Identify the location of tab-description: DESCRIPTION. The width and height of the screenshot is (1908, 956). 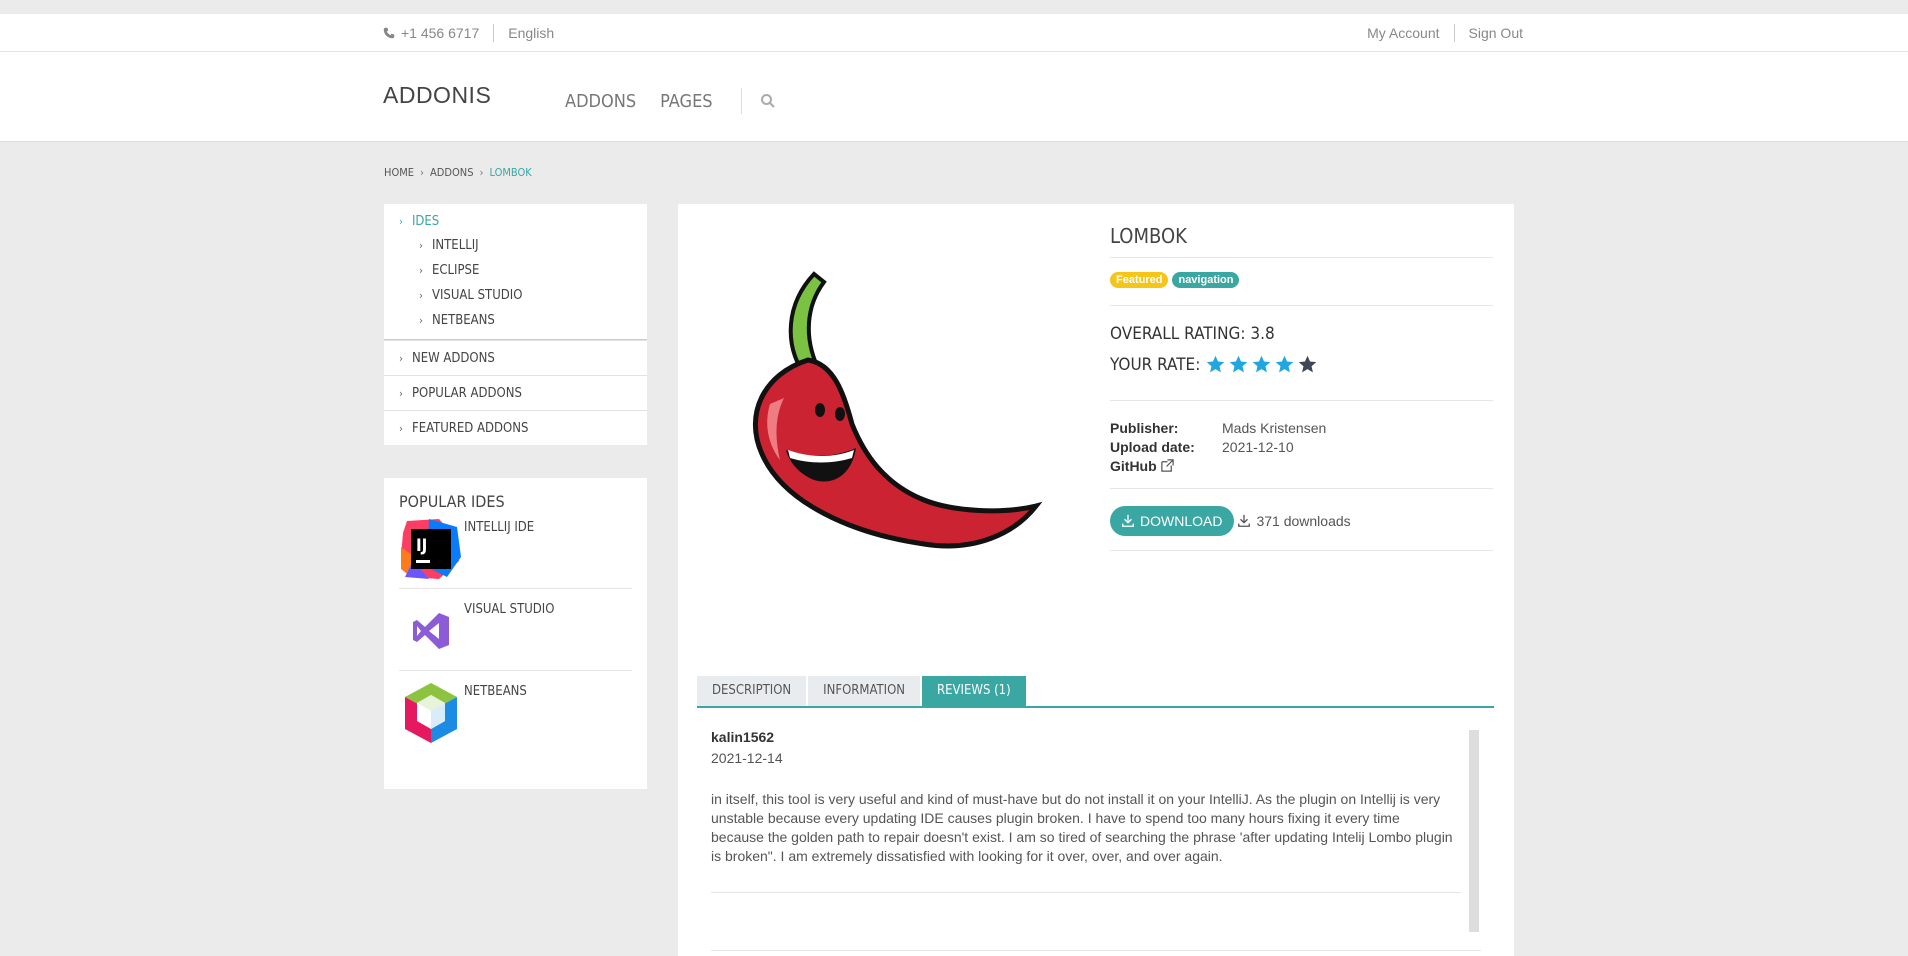
(752, 691).